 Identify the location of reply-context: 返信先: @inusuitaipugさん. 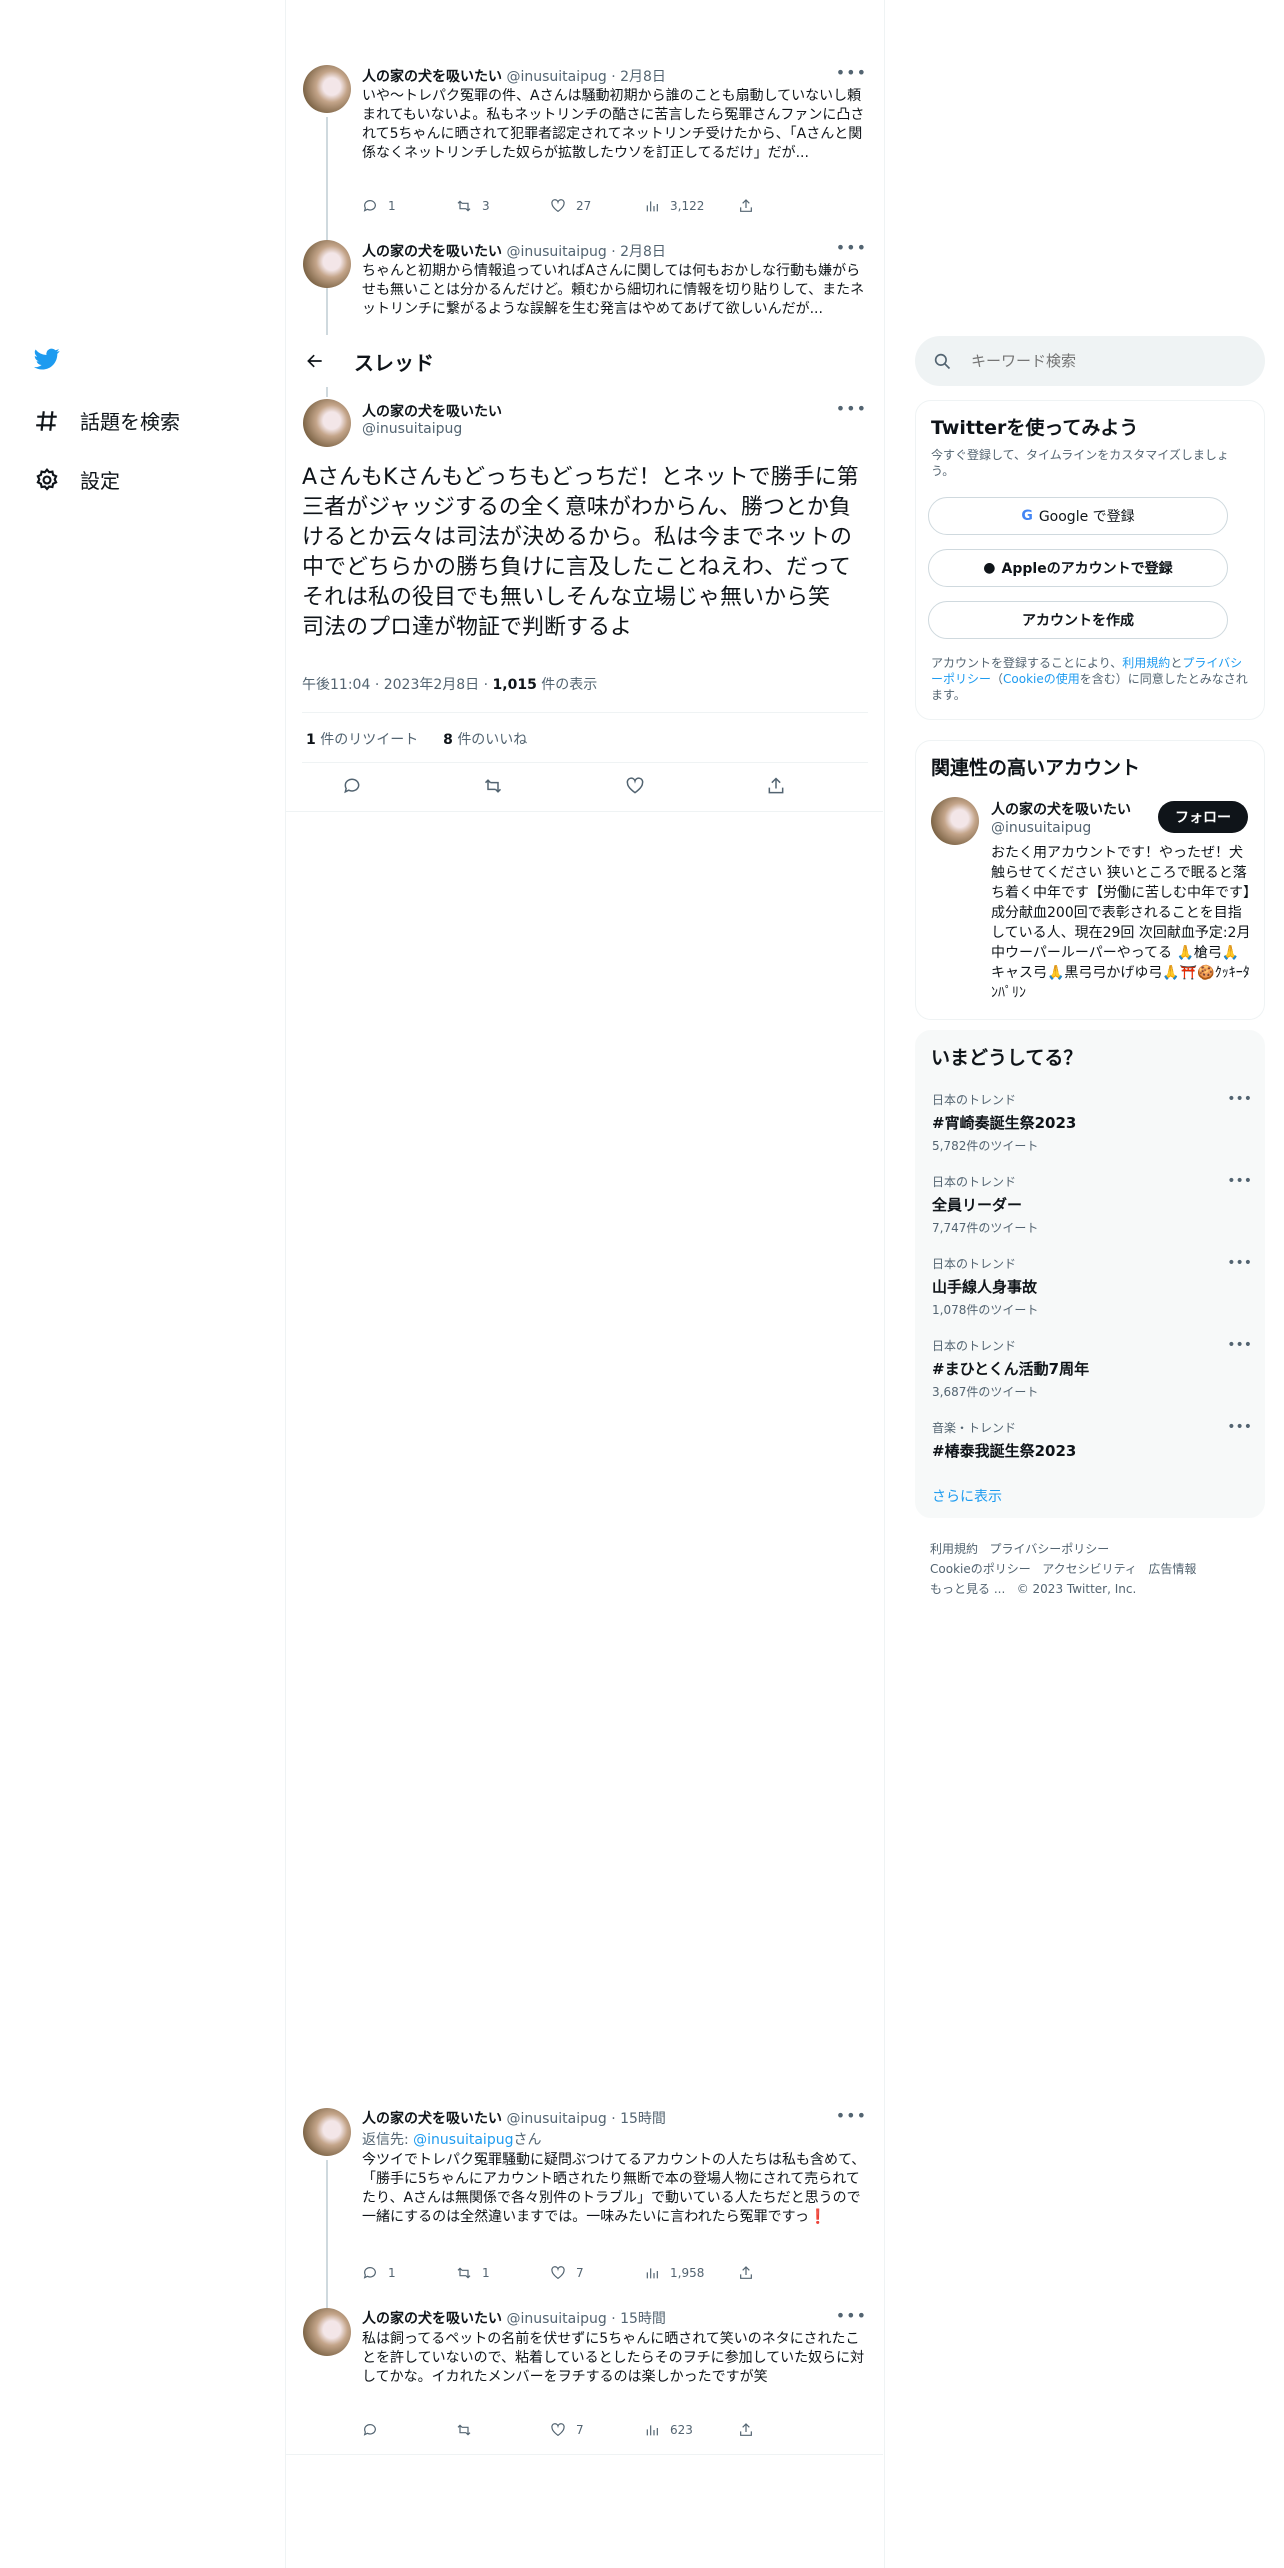
(451, 2139).